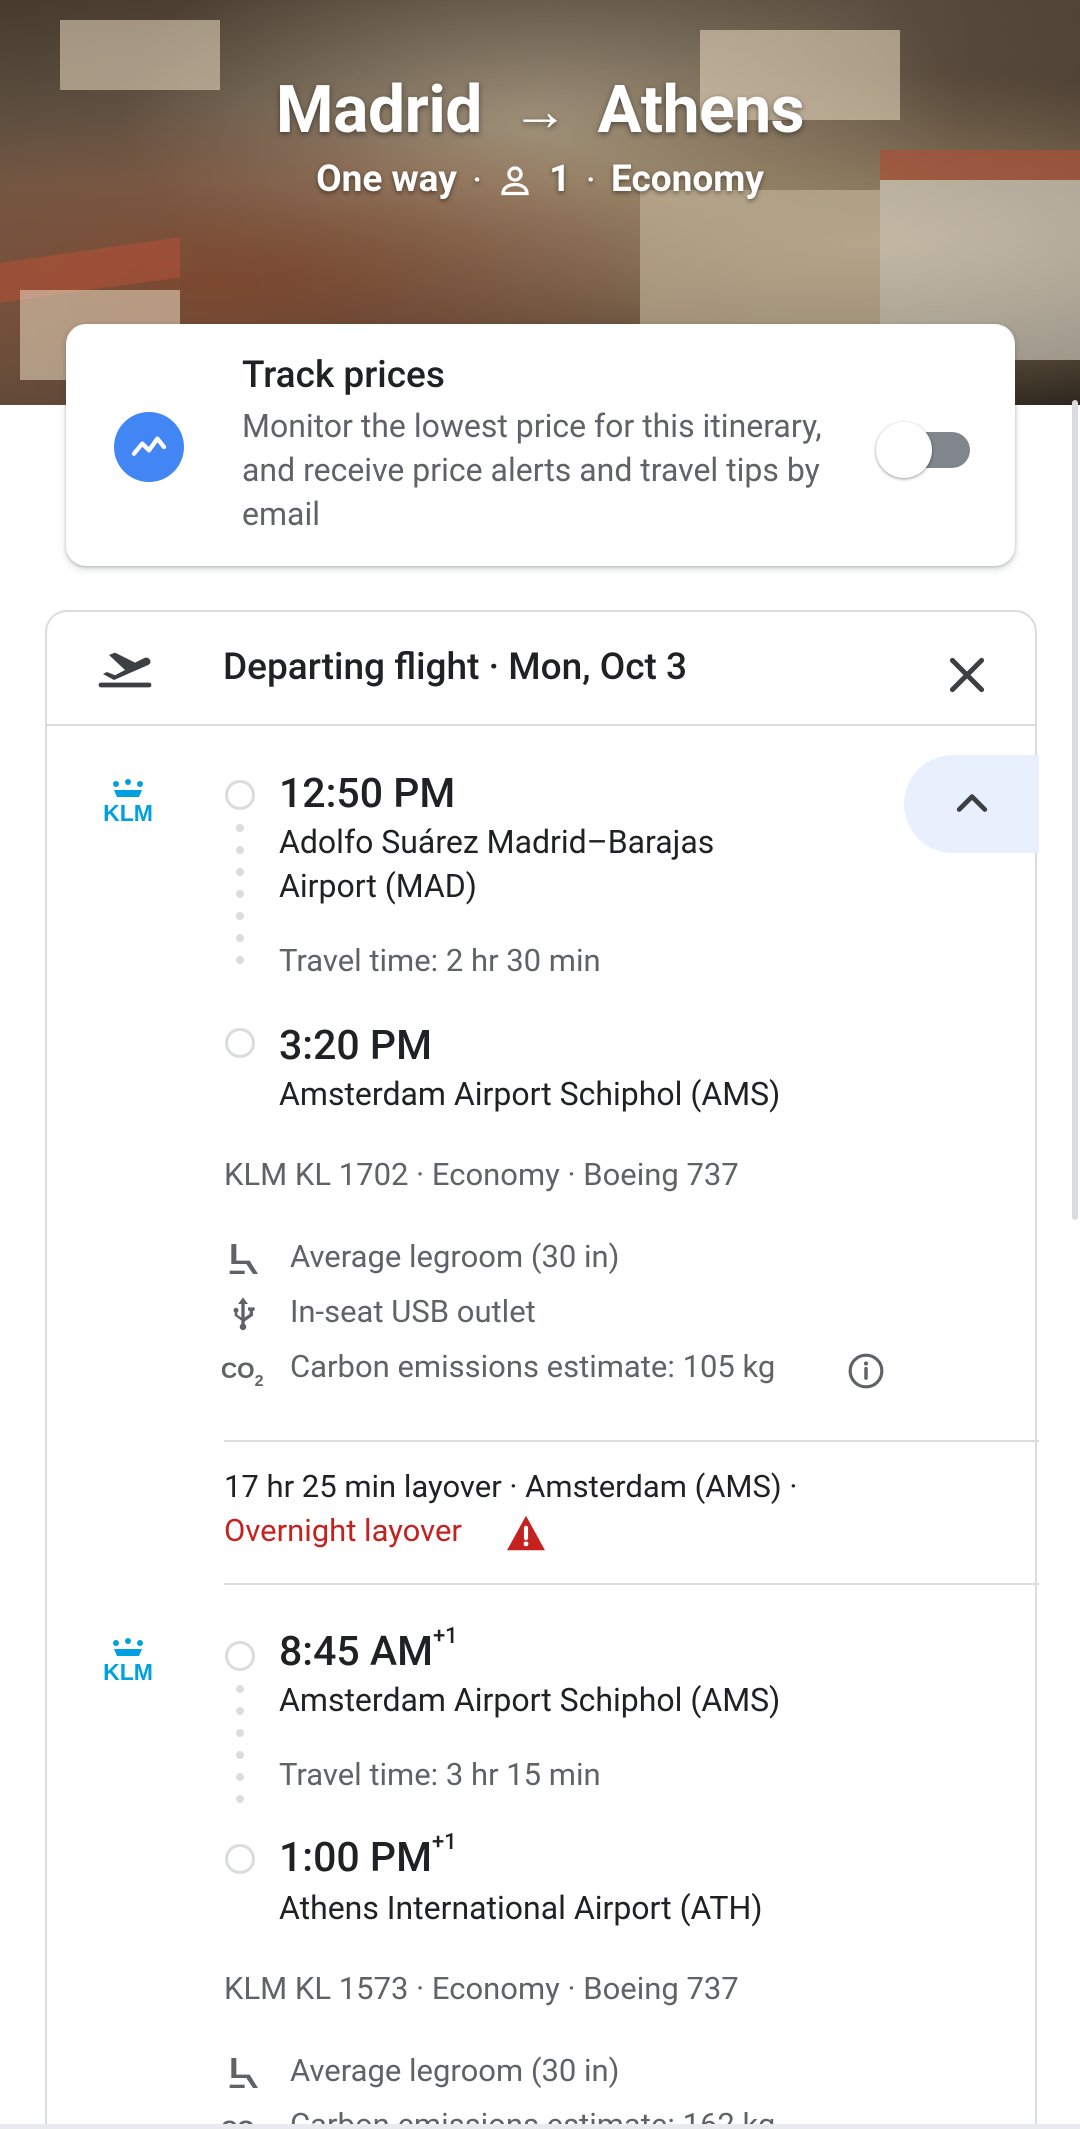  Describe the element at coordinates (967, 675) in the screenshot. I see `close-icon` at that location.